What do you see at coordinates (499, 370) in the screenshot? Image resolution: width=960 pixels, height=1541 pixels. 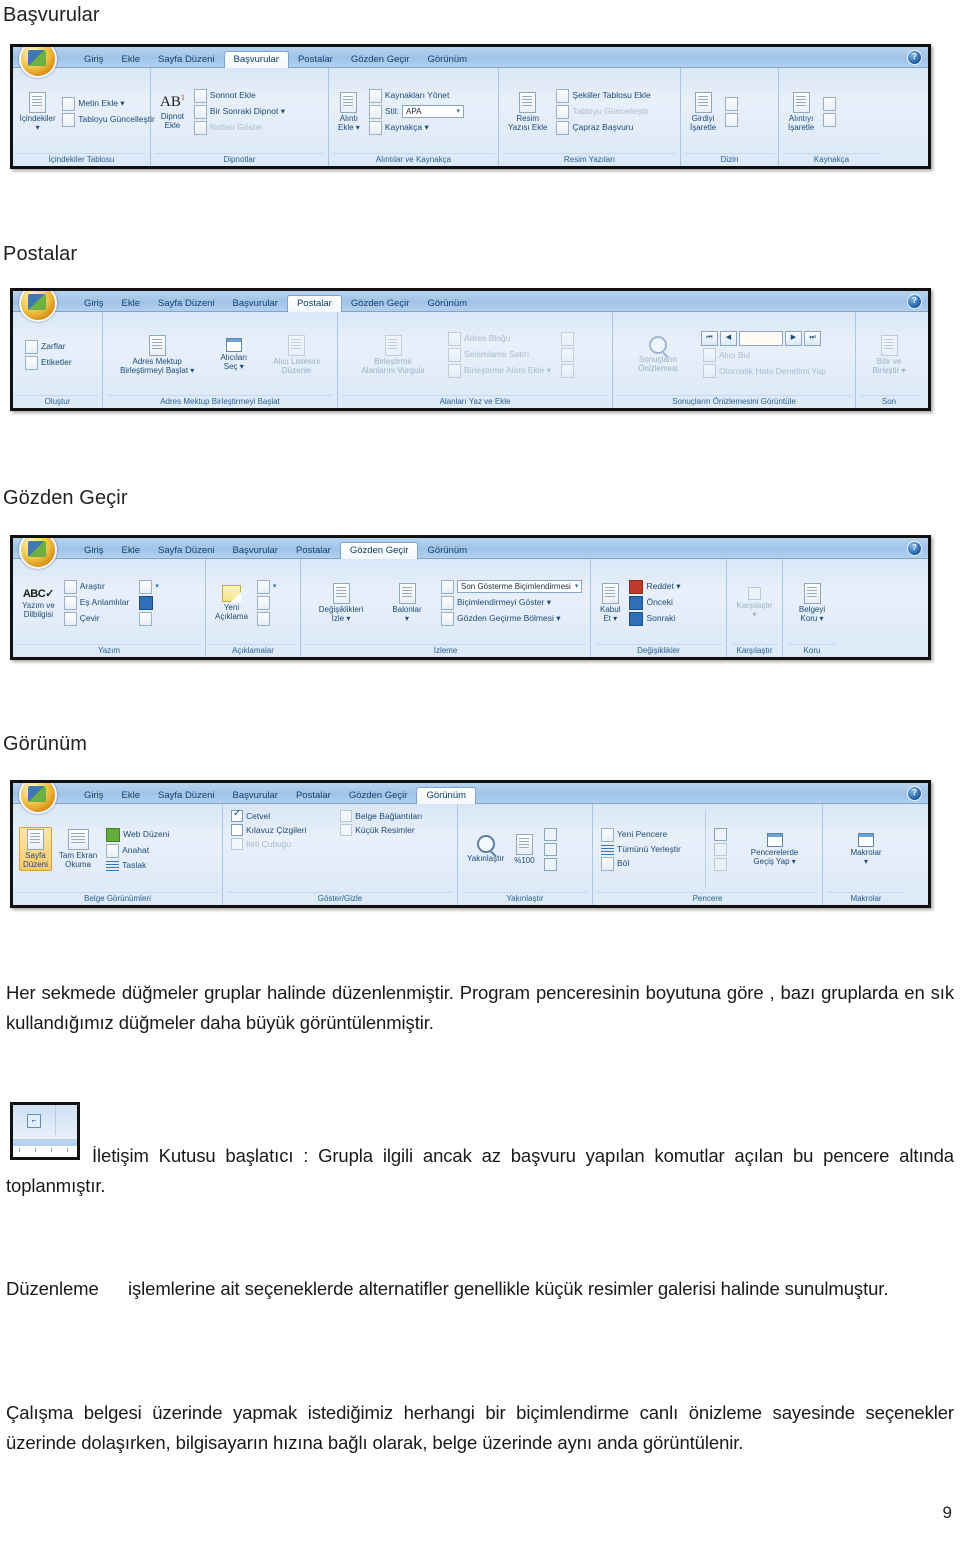 I see `button-birlestirme-alani-ekle: Birleştirme Alanı Ekle ▾` at bounding box center [499, 370].